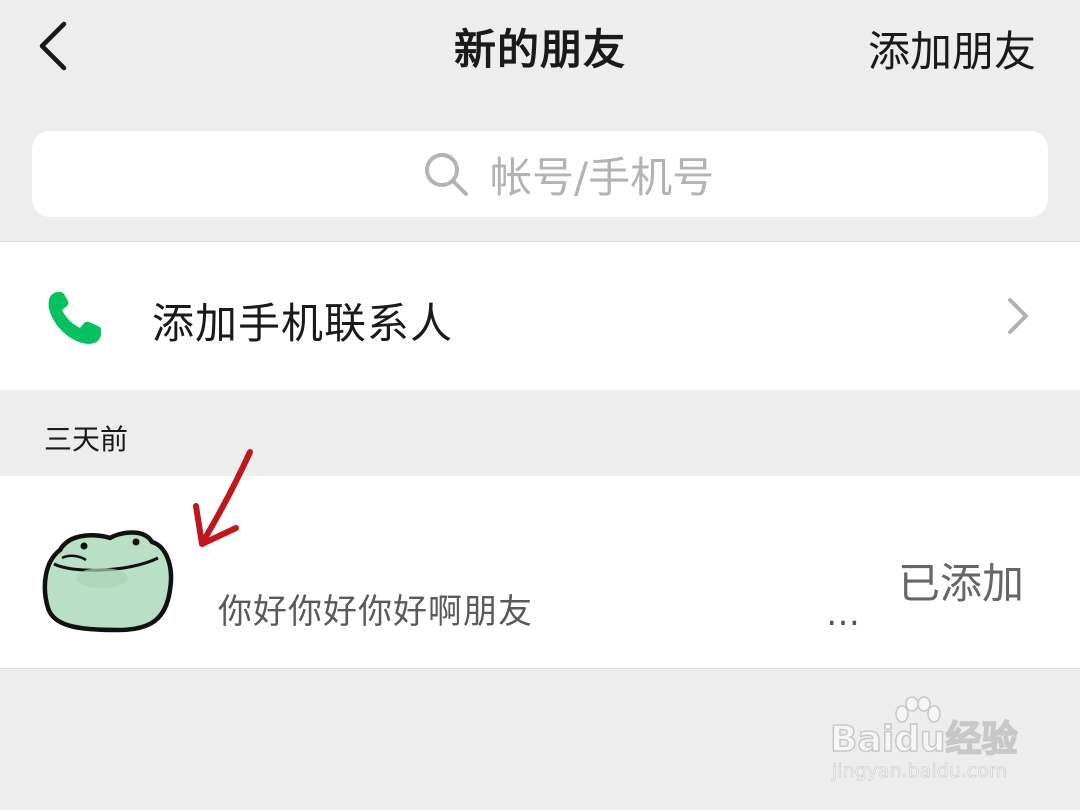  I want to click on search-hint: 帐号/手机号, so click(568, 175).